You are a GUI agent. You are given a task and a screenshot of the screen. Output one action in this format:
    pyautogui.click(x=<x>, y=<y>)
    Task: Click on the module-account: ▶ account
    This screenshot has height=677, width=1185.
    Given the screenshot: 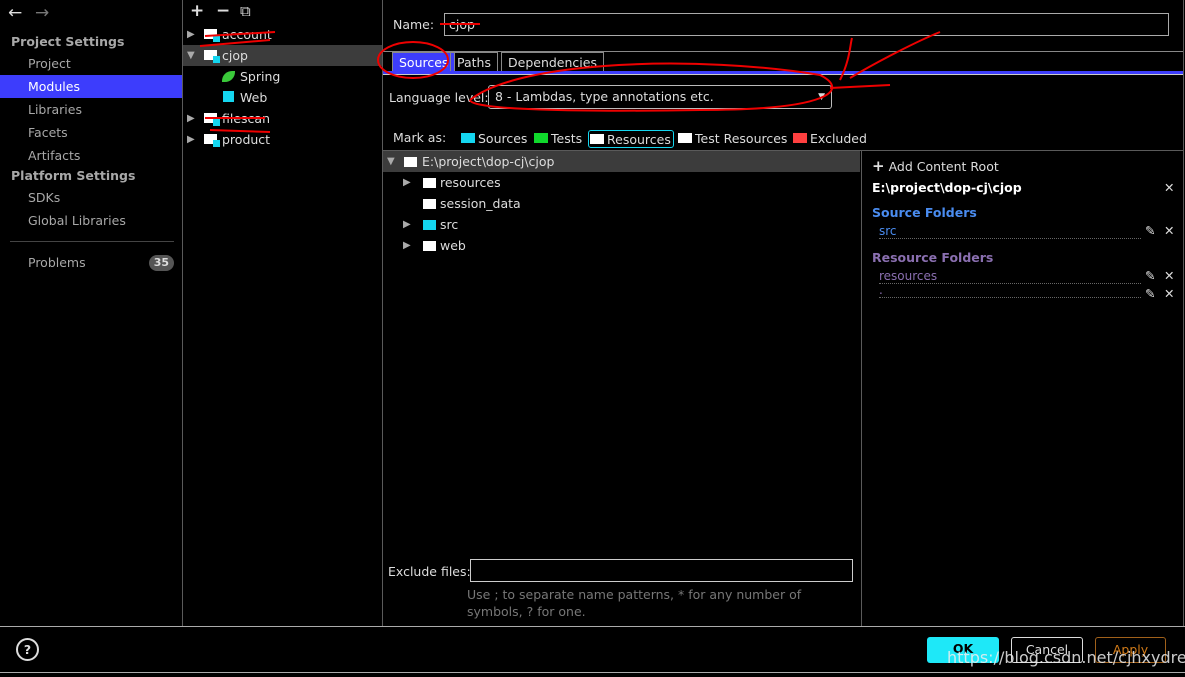 What is the action you would take?
    pyautogui.click(x=282, y=34)
    